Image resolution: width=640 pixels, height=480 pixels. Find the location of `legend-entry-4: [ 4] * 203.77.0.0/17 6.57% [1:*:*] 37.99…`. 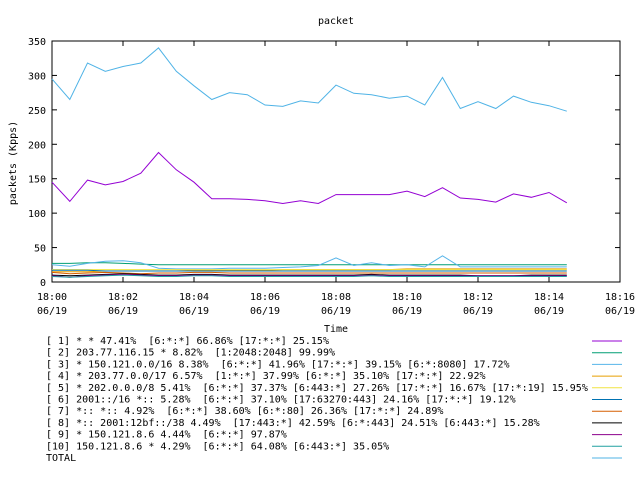

legend-entry-4: [ 4] * 203.77.0.0/17 6.57% [1:*:*] 37.99… is located at coordinates (266, 376).